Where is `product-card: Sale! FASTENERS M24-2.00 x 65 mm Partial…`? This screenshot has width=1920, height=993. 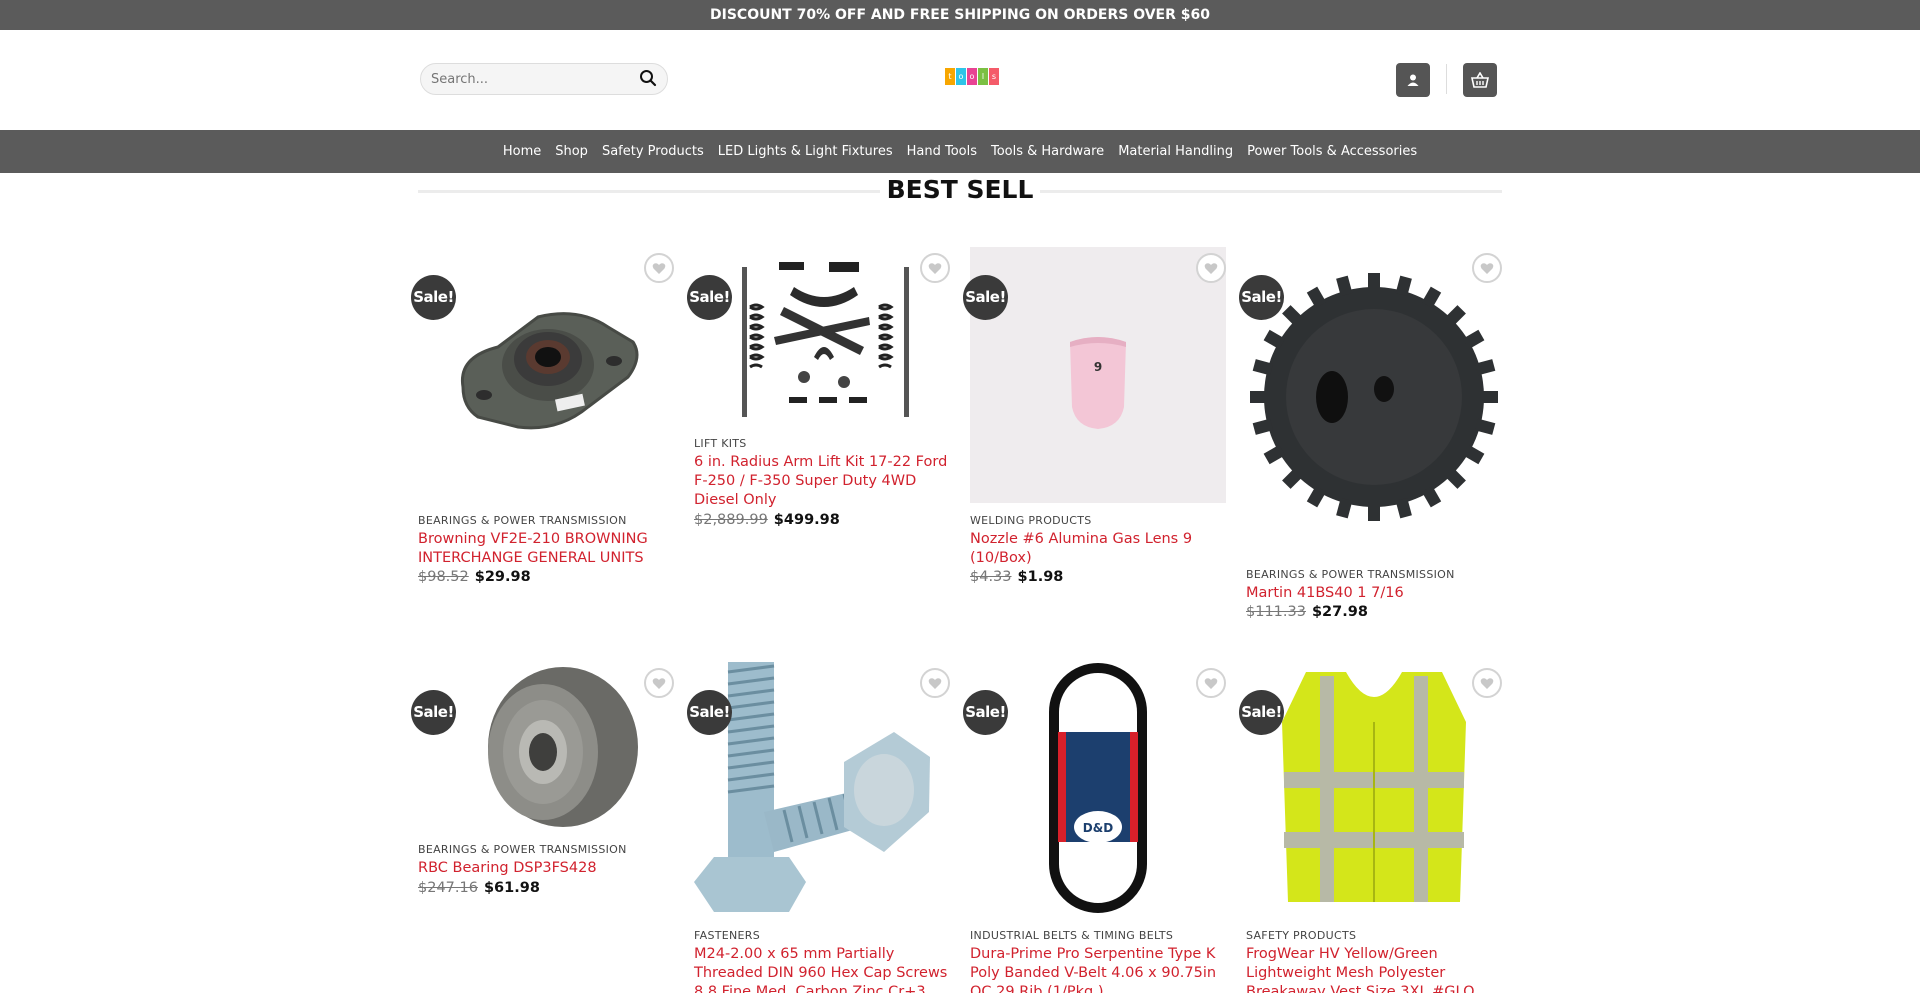 product-card: Sale! FASTENERS M24-2.00 x 65 mm Partial… is located at coordinates (818, 827).